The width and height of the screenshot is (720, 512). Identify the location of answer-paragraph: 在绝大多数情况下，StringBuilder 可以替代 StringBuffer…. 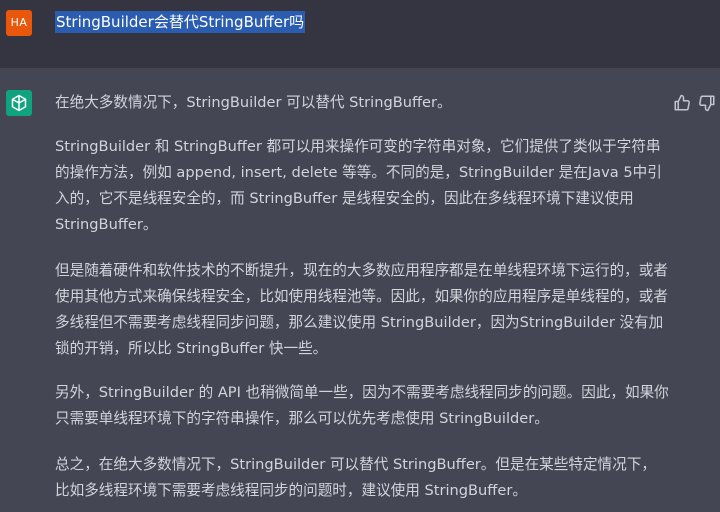
(253, 102).